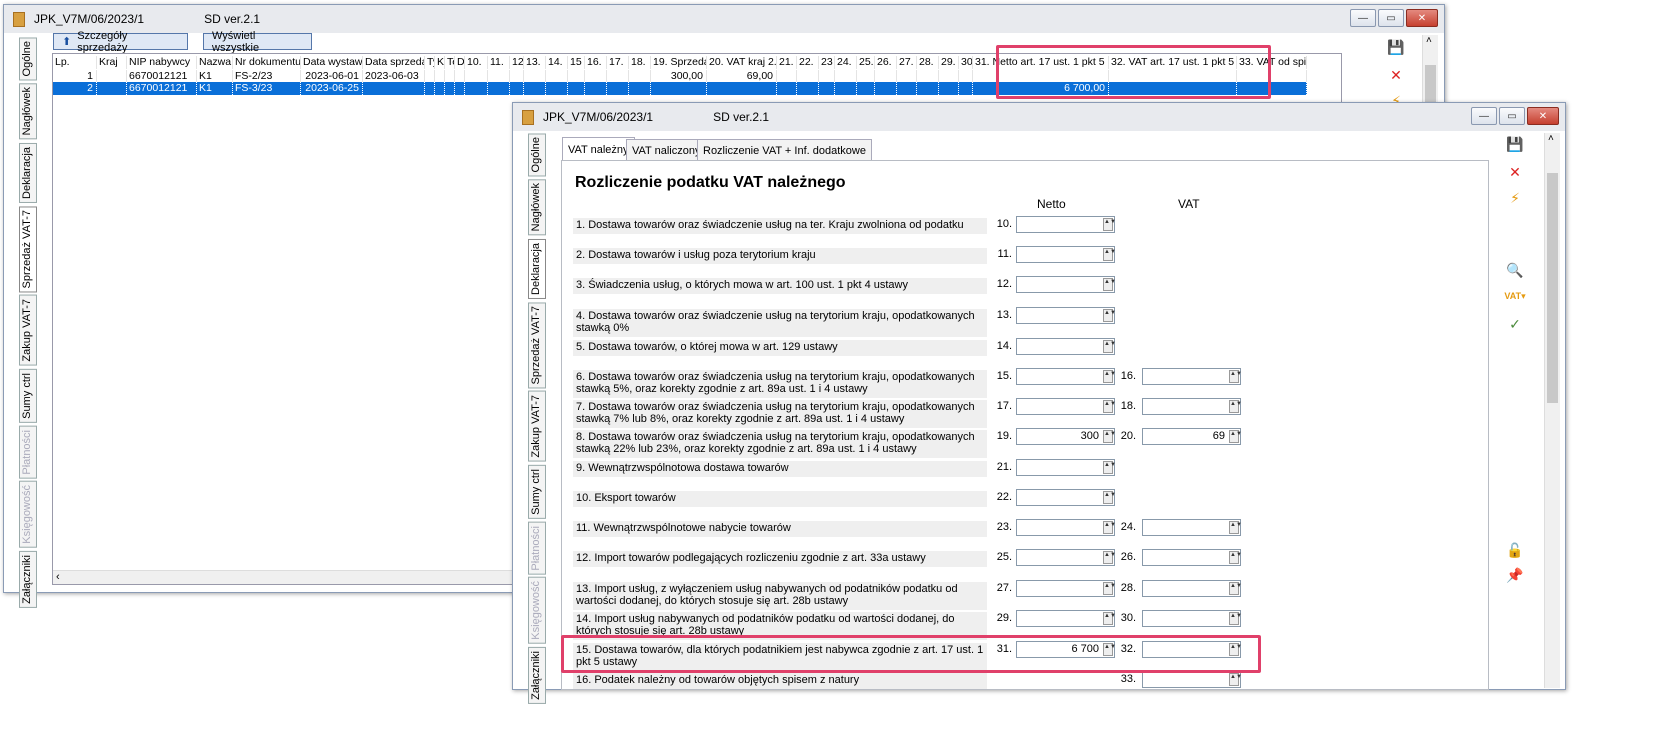  Describe the element at coordinates (332, 62) in the screenshot. I see `grid-column-header: Data wystaw` at that location.